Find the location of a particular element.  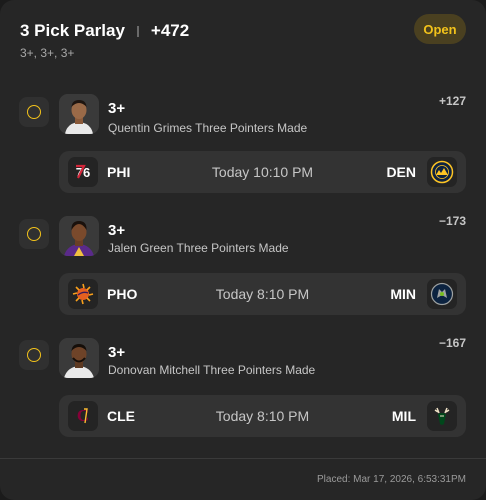

home-team: MIL is located at coordinates (403, 416).